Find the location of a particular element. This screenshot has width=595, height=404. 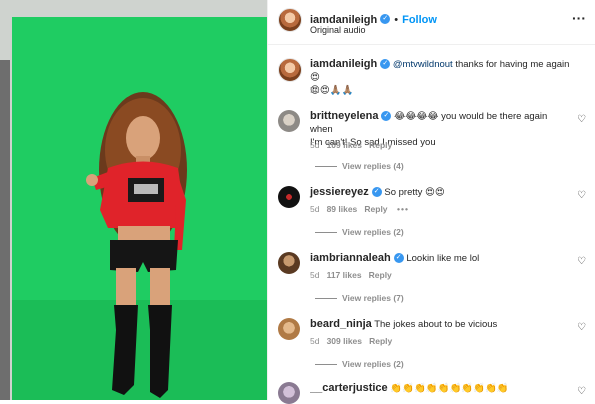

comment-text: 👏👏👏👏👏👏👏👏👏👏 is located at coordinates (449, 388).